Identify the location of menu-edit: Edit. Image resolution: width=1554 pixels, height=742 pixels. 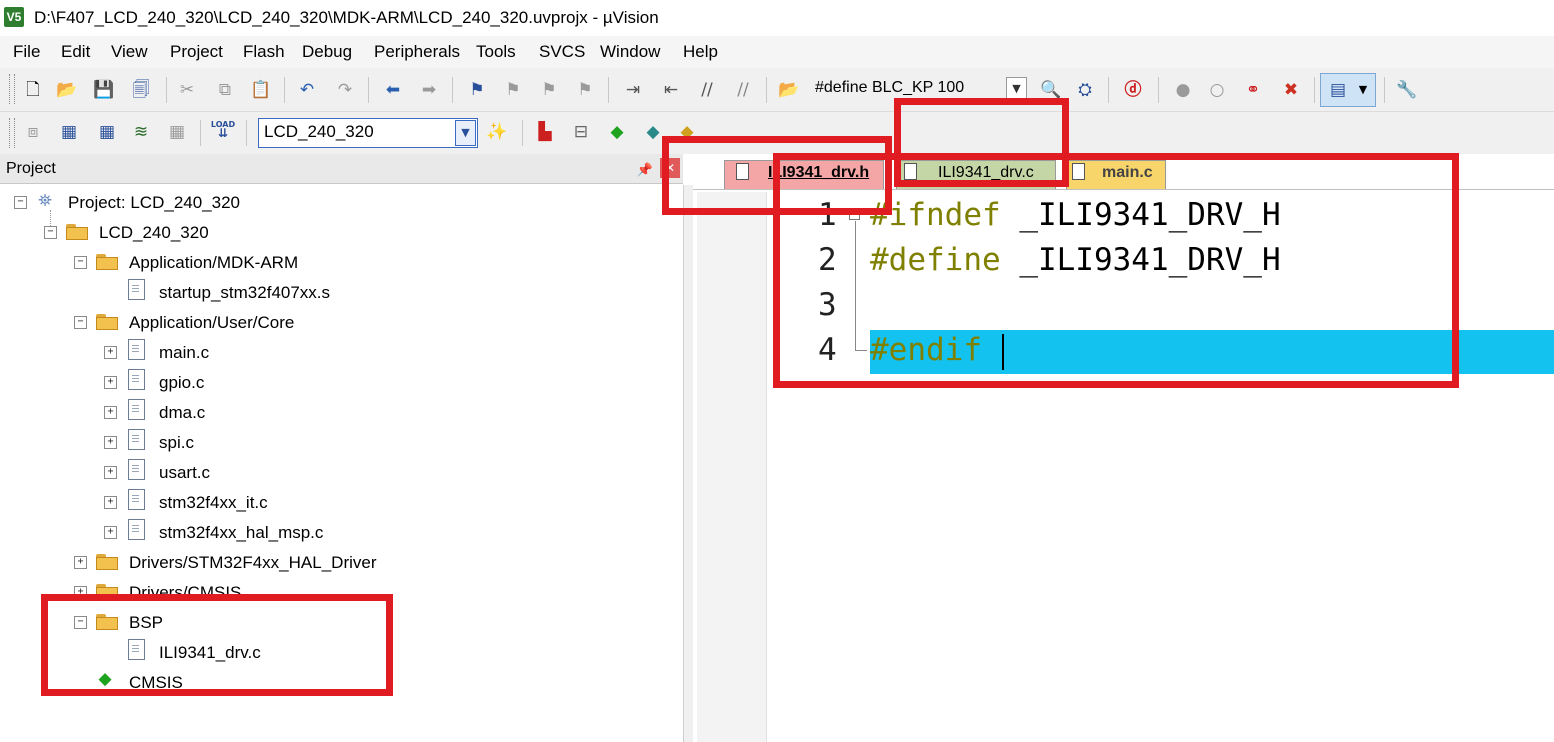
(75, 52).